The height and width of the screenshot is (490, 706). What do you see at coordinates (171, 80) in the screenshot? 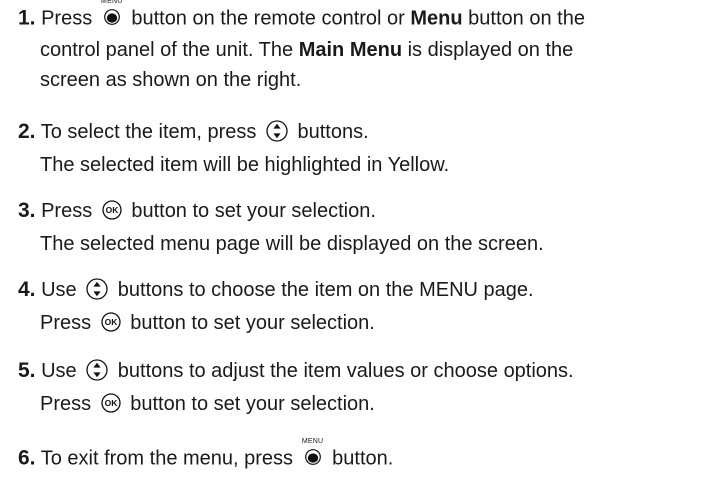
I see `step-text: screen as shown on the right.` at bounding box center [171, 80].